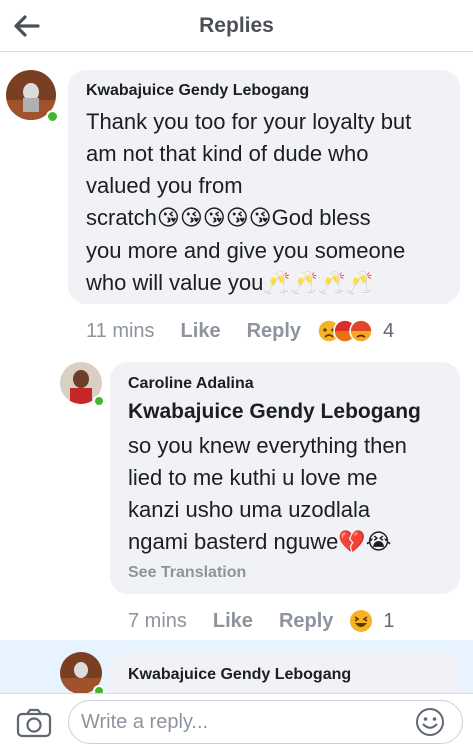 This screenshot has width=473, height=751. Describe the element at coordinates (261, 621) in the screenshot. I see `comment-meta: 7 mins Like Reply 1` at that location.